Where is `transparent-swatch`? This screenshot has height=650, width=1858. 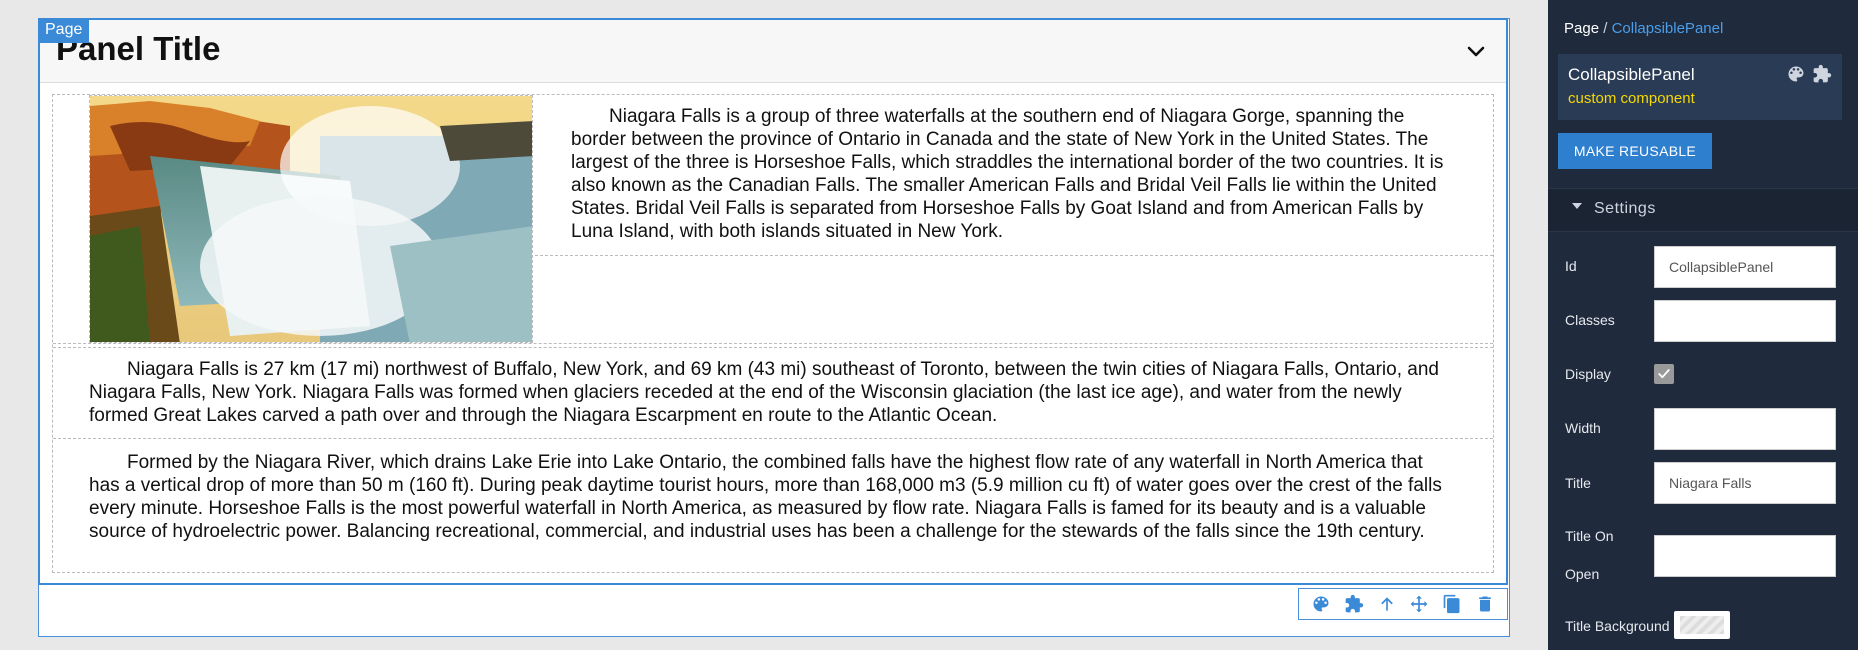 transparent-swatch is located at coordinates (1702, 625).